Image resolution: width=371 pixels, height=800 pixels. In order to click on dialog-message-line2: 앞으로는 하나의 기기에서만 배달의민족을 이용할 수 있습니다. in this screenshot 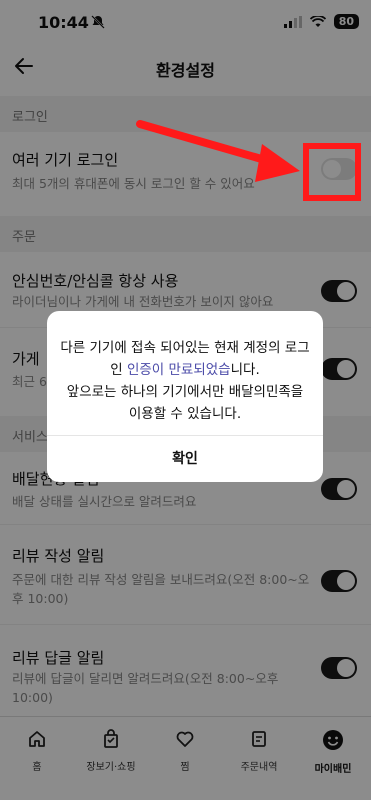, I will do `click(185, 403)`.